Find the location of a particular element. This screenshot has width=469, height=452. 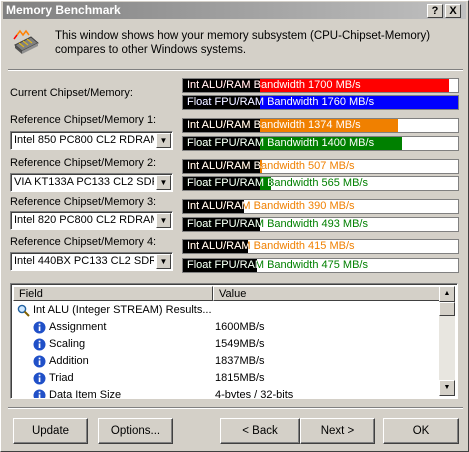

bar-label-overlay: Int ALU/RAM Bandwidth 1700 MB/s is located at coordinates (274, 85).